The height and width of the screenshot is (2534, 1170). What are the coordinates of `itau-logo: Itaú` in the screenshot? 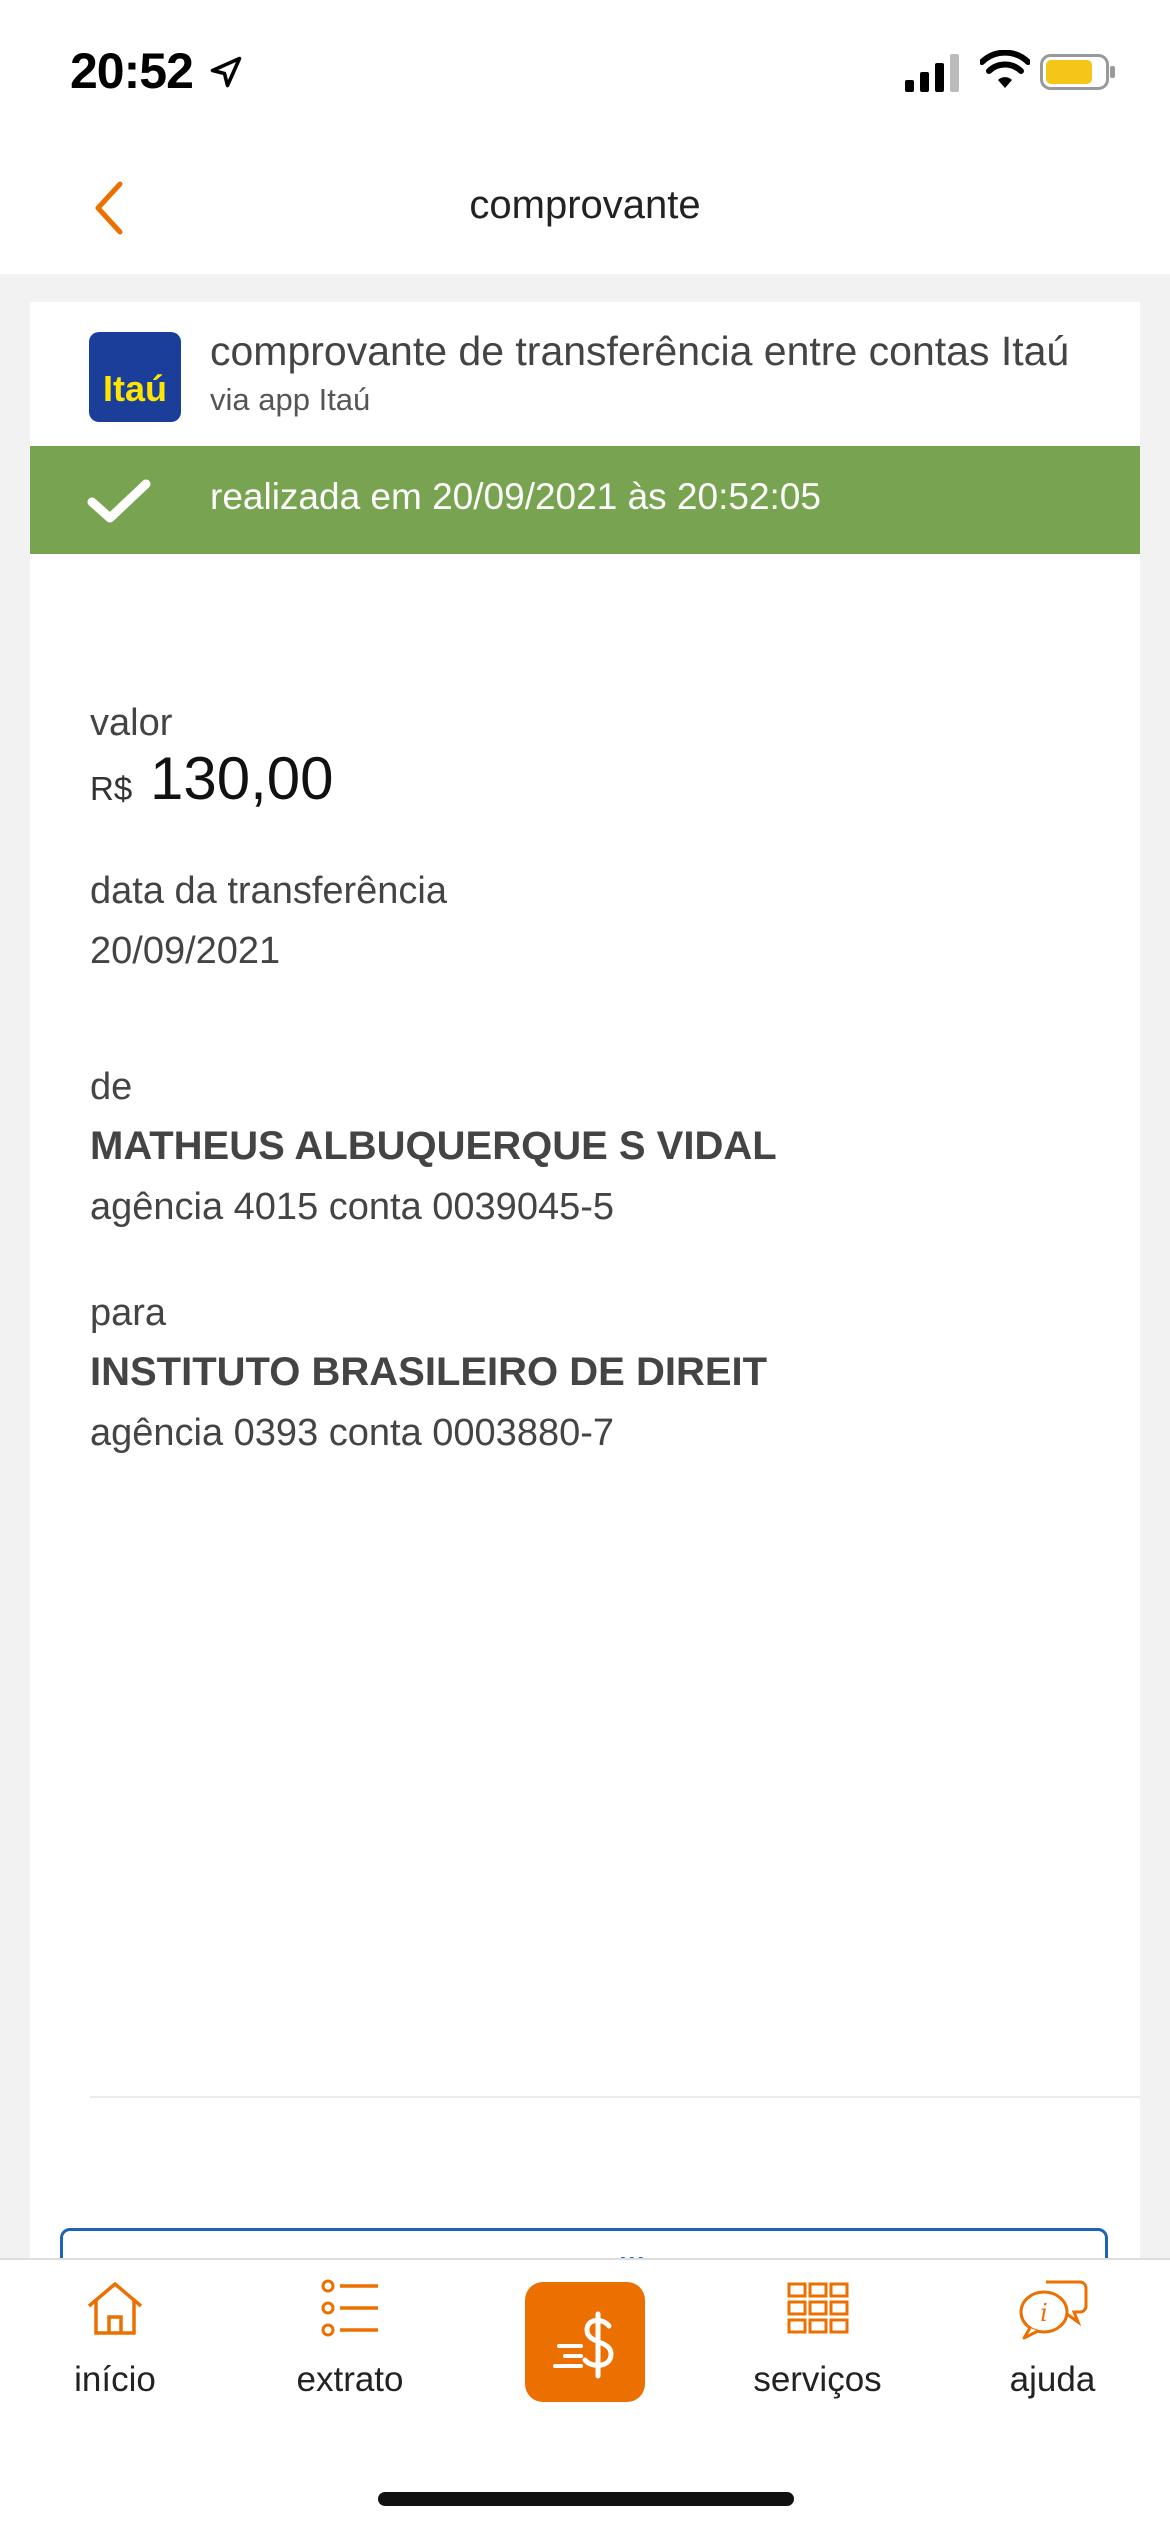 It's located at (135, 377).